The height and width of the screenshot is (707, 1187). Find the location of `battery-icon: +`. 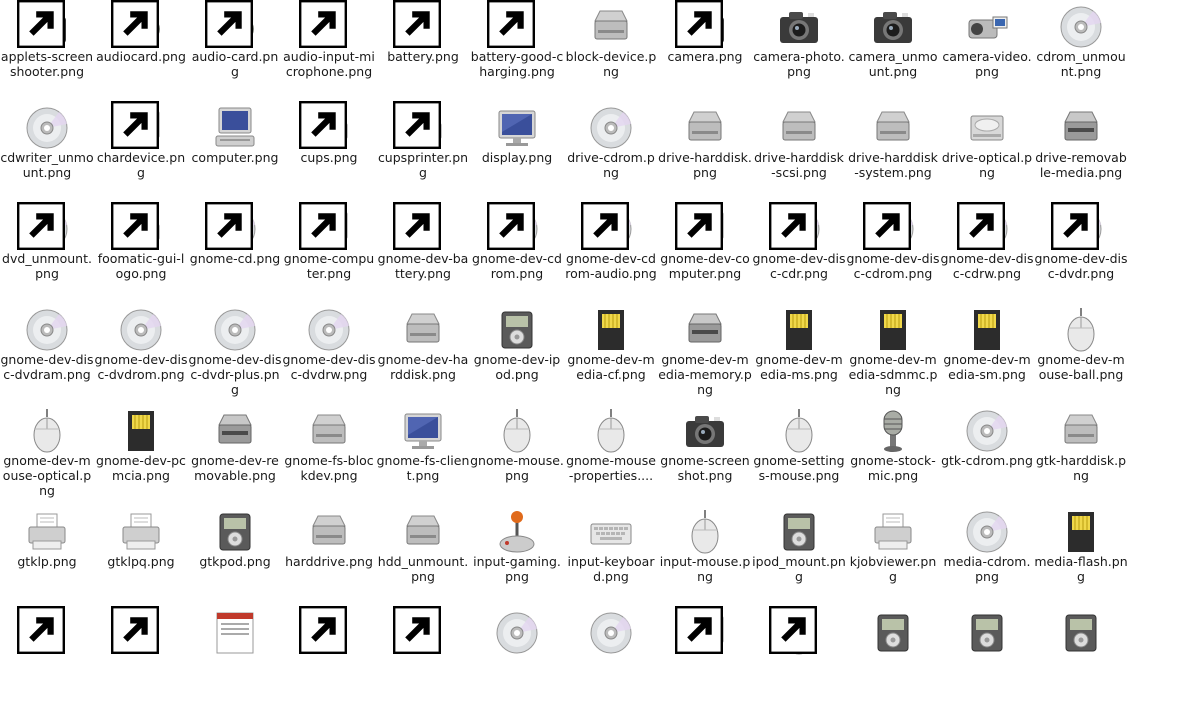

battery-icon: + is located at coordinates (420, 25).